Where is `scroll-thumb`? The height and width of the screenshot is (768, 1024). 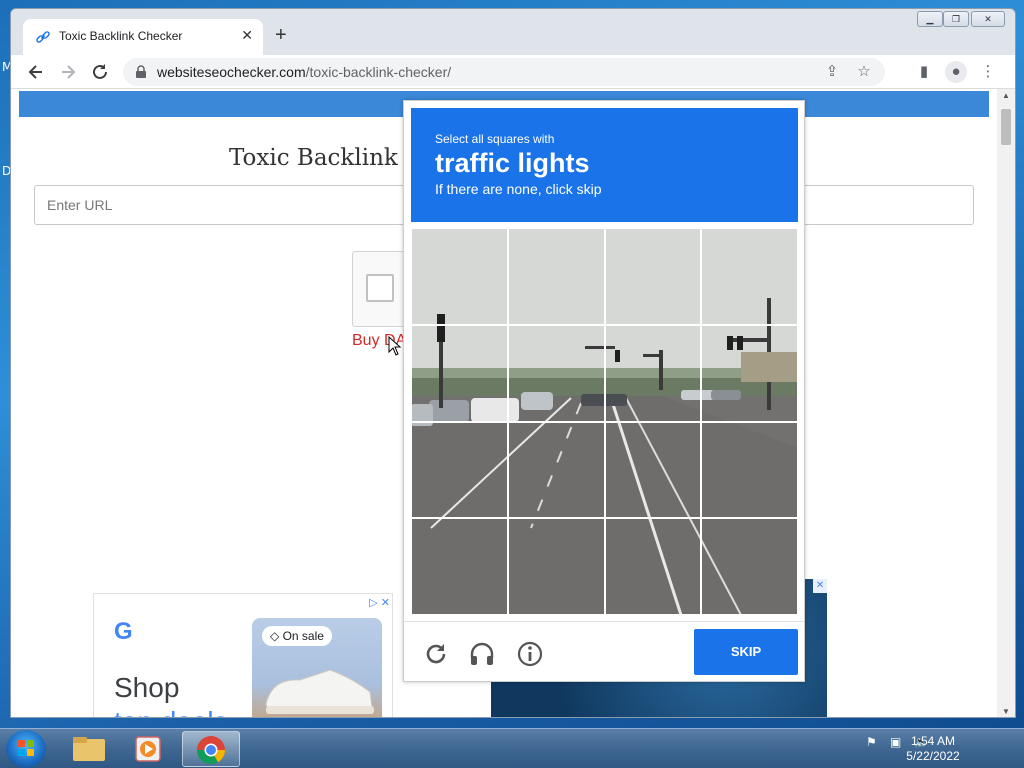 scroll-thumb is located at coordinates (1006, 127).